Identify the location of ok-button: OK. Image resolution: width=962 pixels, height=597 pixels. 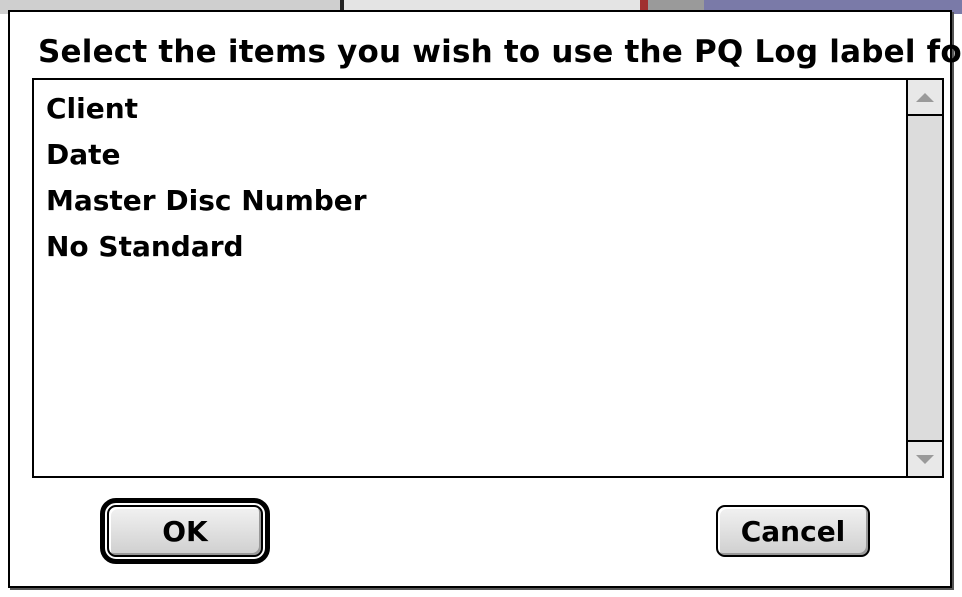
(185, 531).